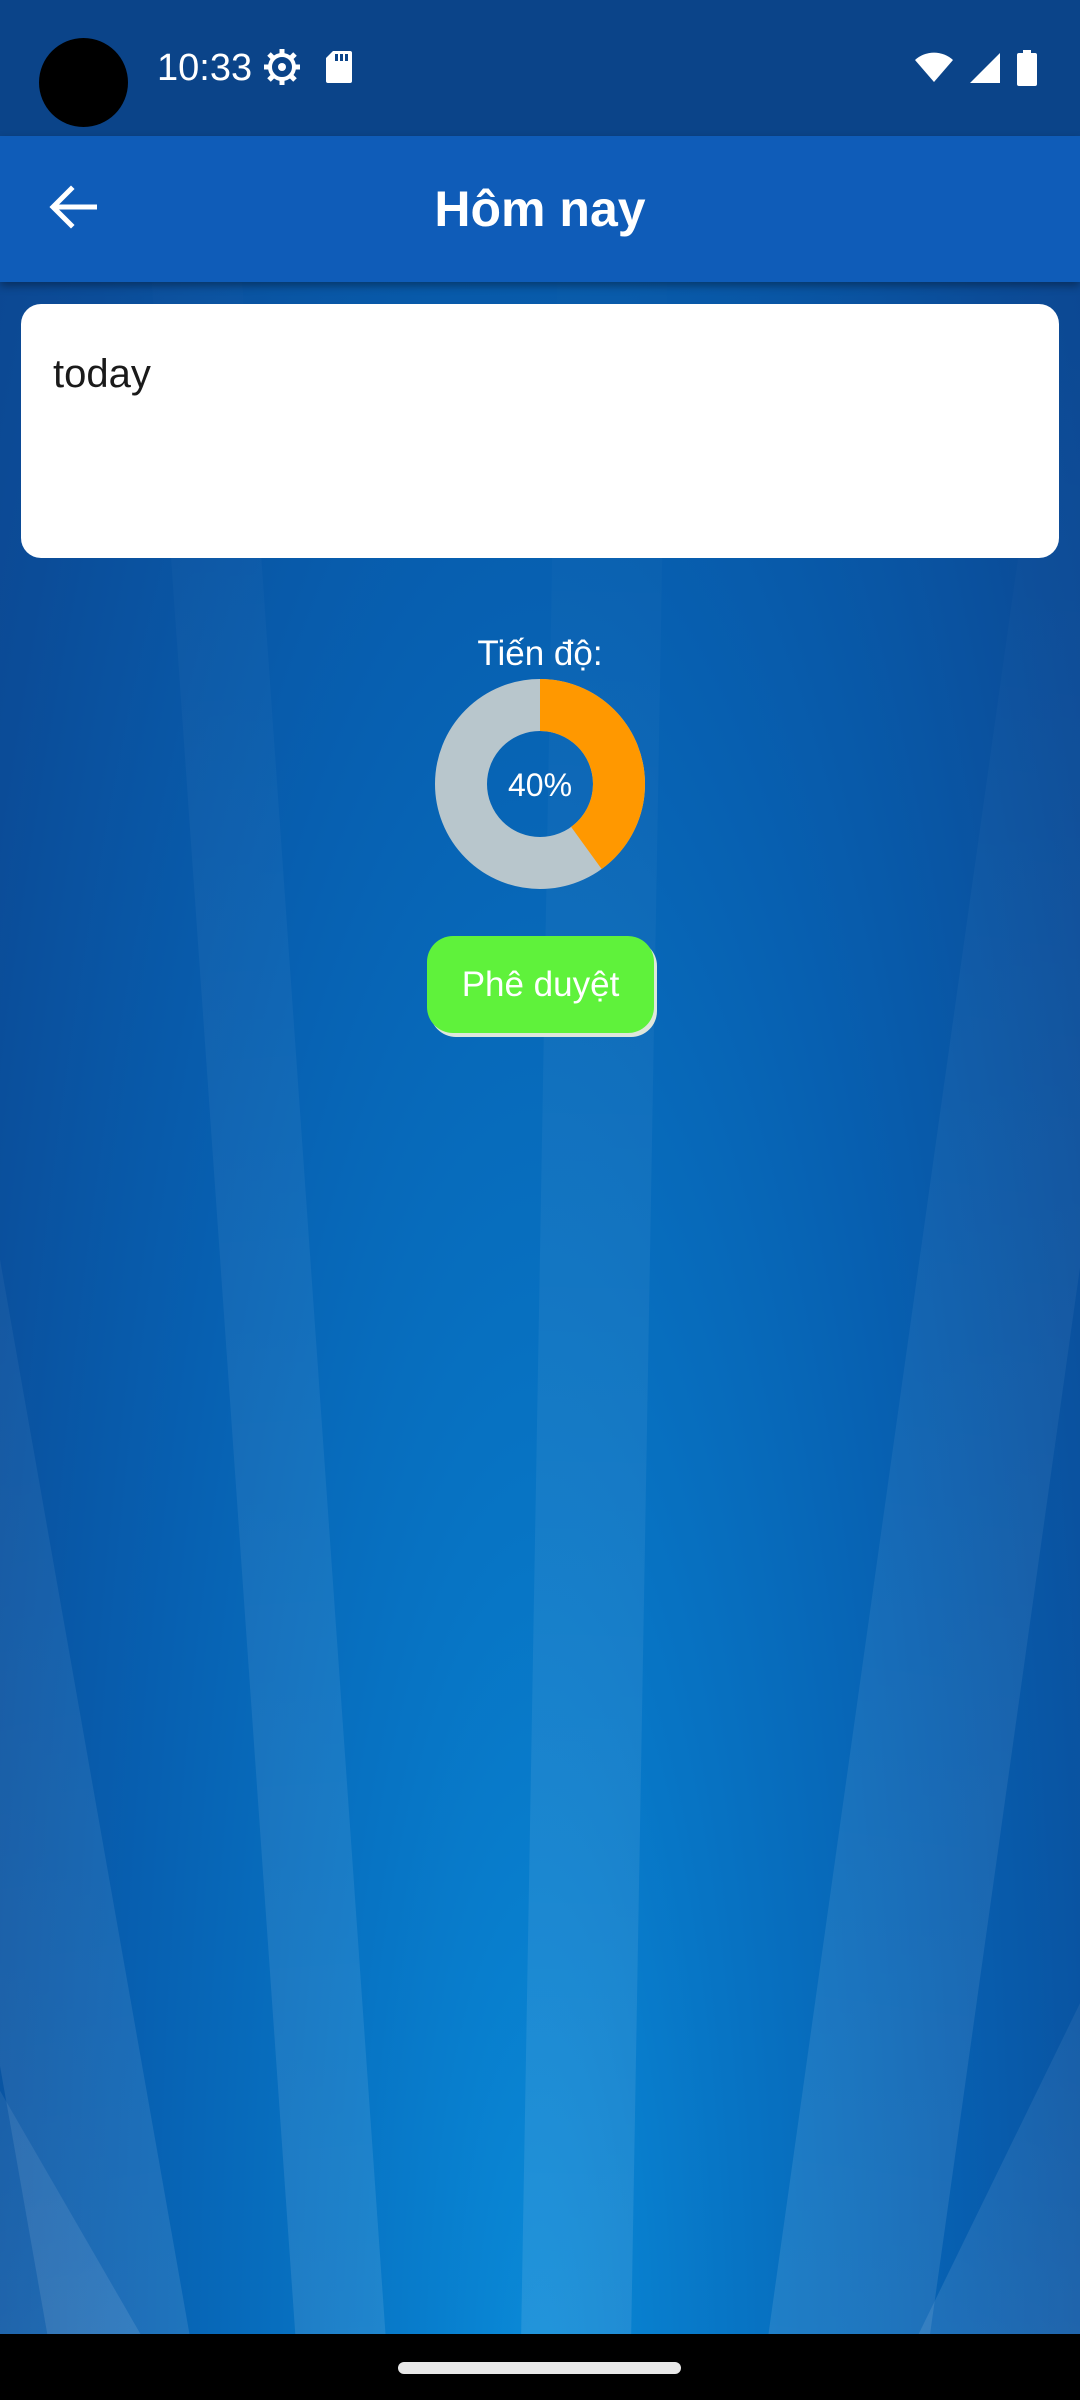 This screenshot has width=1080, height=2400. What do you see at coordinates (540, 68) in the screenshot?
I see `status-bar: 10:33` at bounding box center [540, 68].